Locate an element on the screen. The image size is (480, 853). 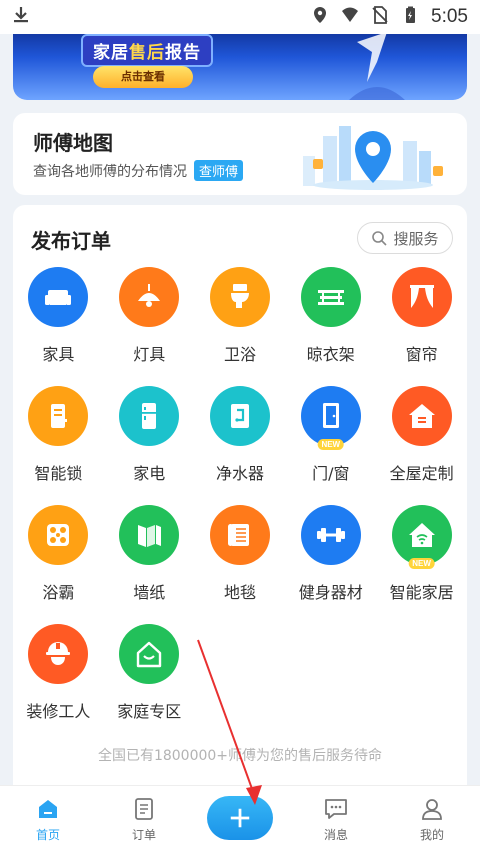
service-decoration-worker: 装修工人 is located at coordinates (58, 676).